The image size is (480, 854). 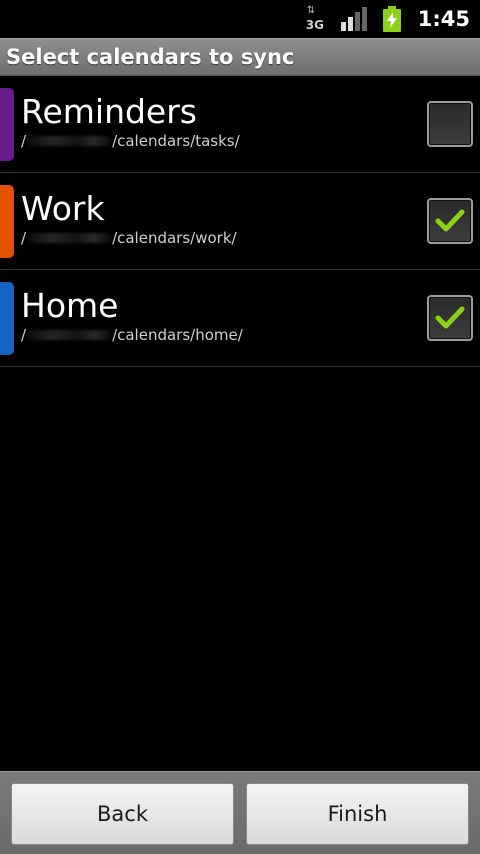 I want to click on signal-icon, so click(x=353, y=19).